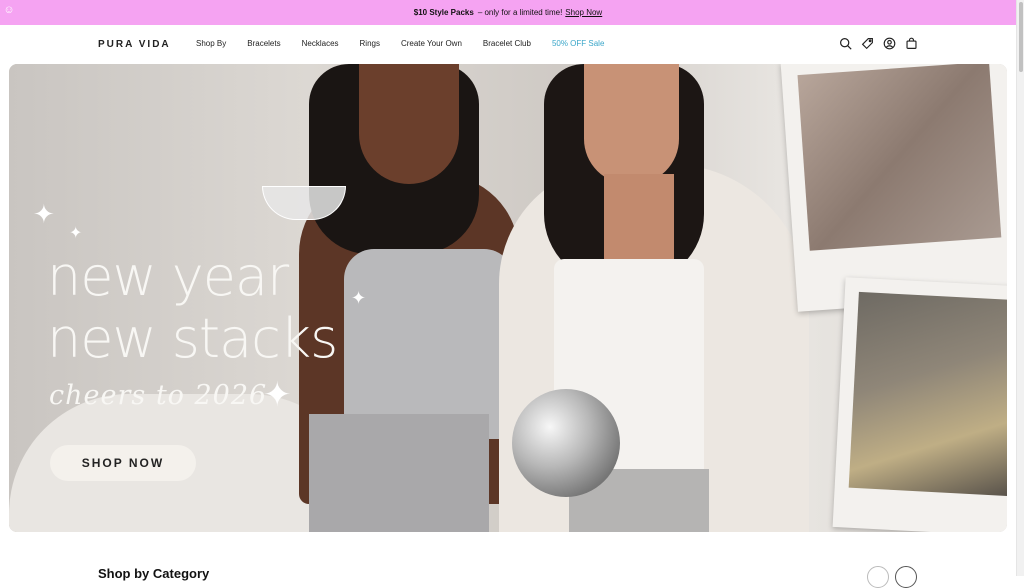 The height and width of the screenshot is (588, 1024). What do you see at coordinates (154, 573) in the screenshot?
I see `section-title: Shop by Category` at bounding box center [154, 573].